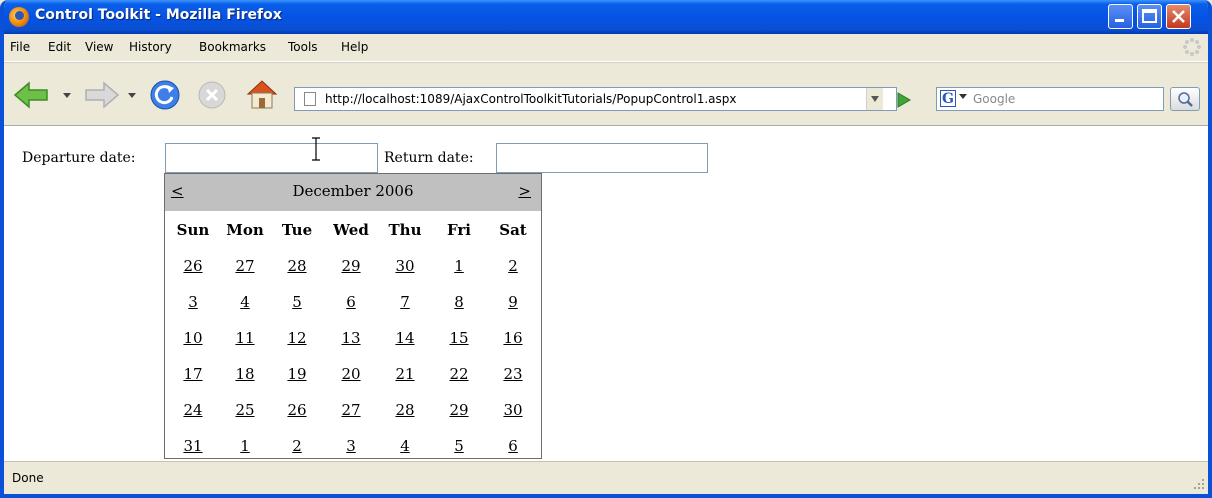 The image size is (1212, 498). I want to click on text-cursor-icon, so click(316, 149).